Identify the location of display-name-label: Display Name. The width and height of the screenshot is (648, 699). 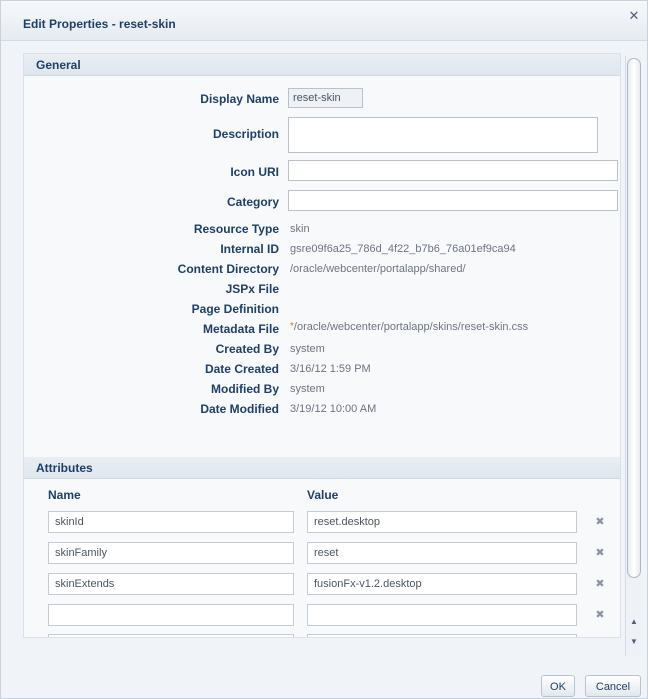
(239, 99).